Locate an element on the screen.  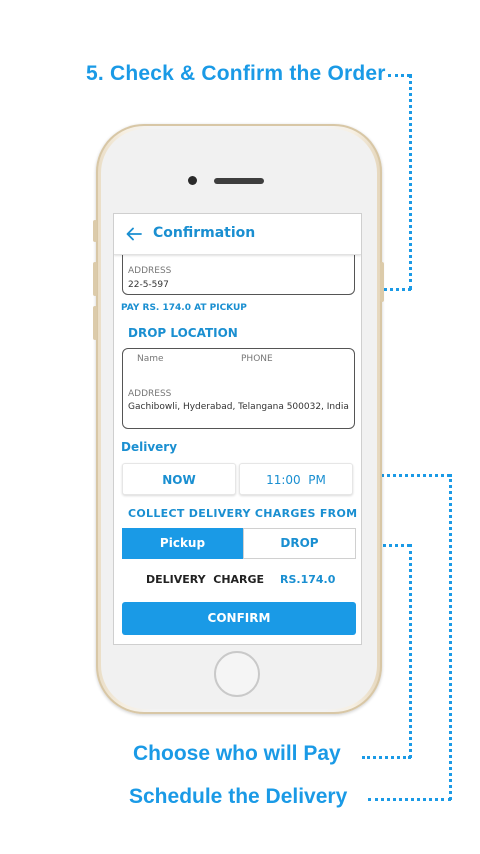
pickup-address-label: ADDRESS is located at coordinates (150, 271).